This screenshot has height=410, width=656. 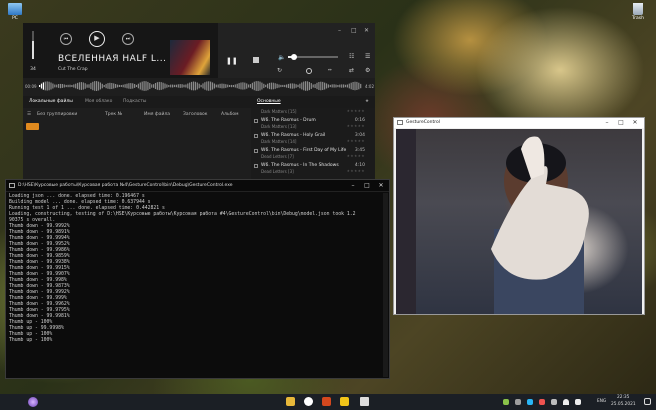 I want to click on crossfade-icon: ↔, so click(x=330, y=70).